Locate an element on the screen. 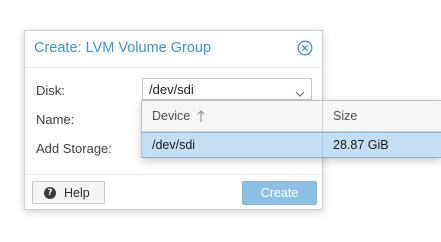 The height and width of the screenshot is (242, 441). name-label: Name: is located at coordinates (55, 119).